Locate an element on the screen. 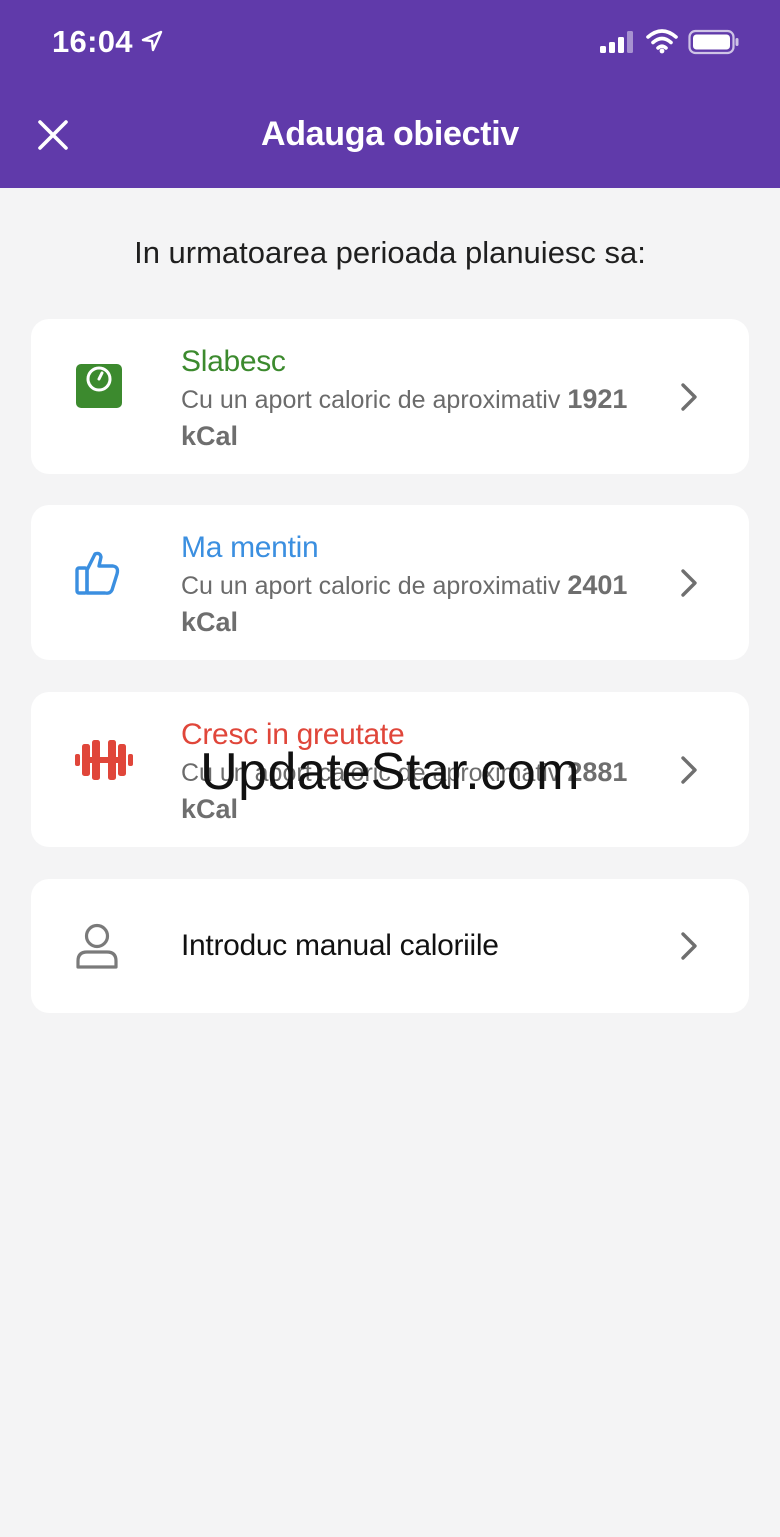 Image resolution: width=780 pixels, height=1537 pixels. status-time: 16:04 is located at coordinates (92, 41).